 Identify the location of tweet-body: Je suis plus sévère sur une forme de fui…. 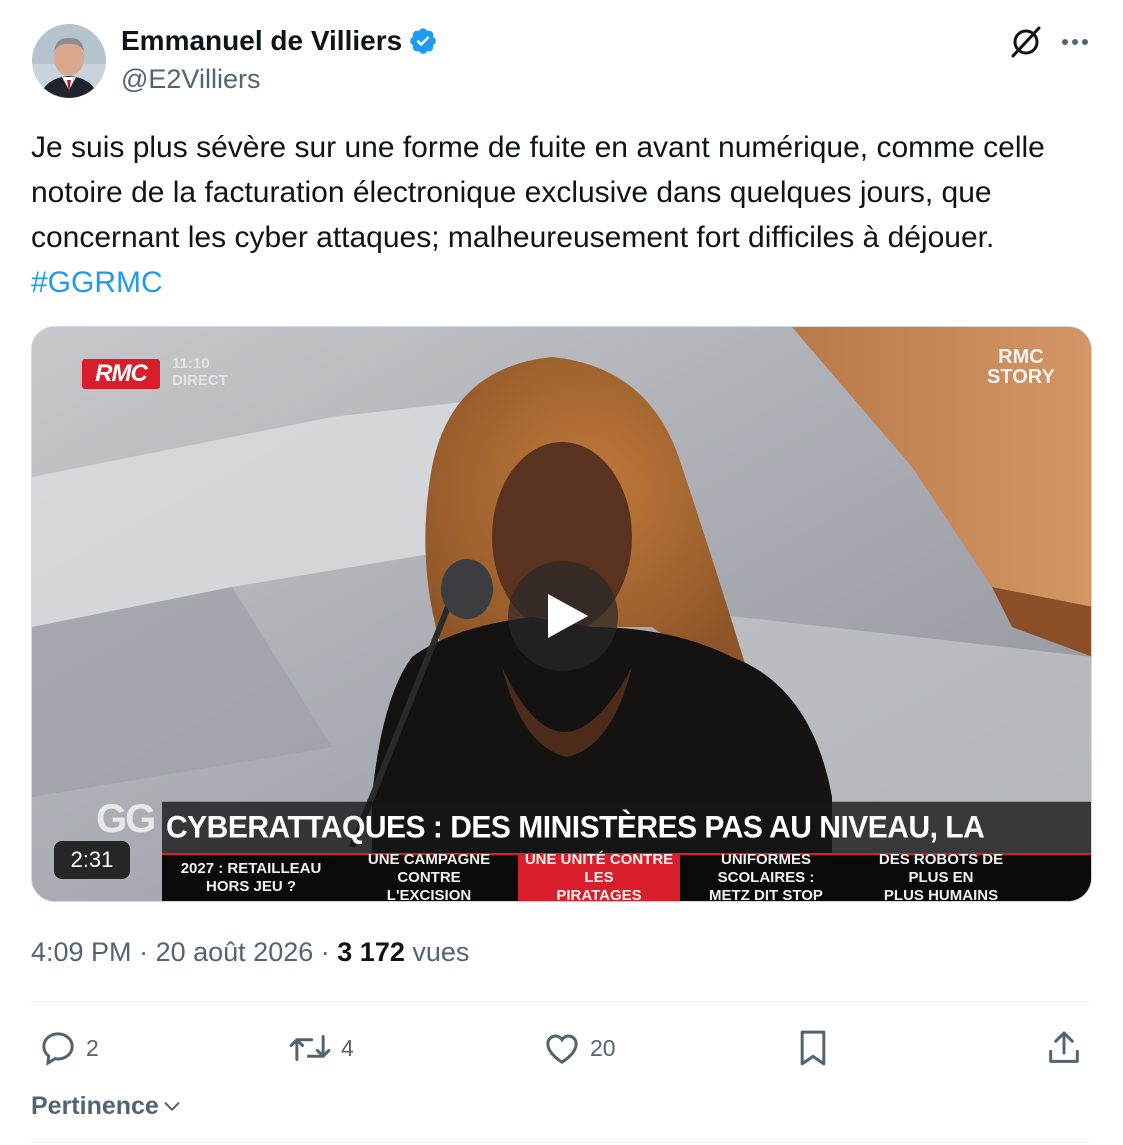
(538, 192).